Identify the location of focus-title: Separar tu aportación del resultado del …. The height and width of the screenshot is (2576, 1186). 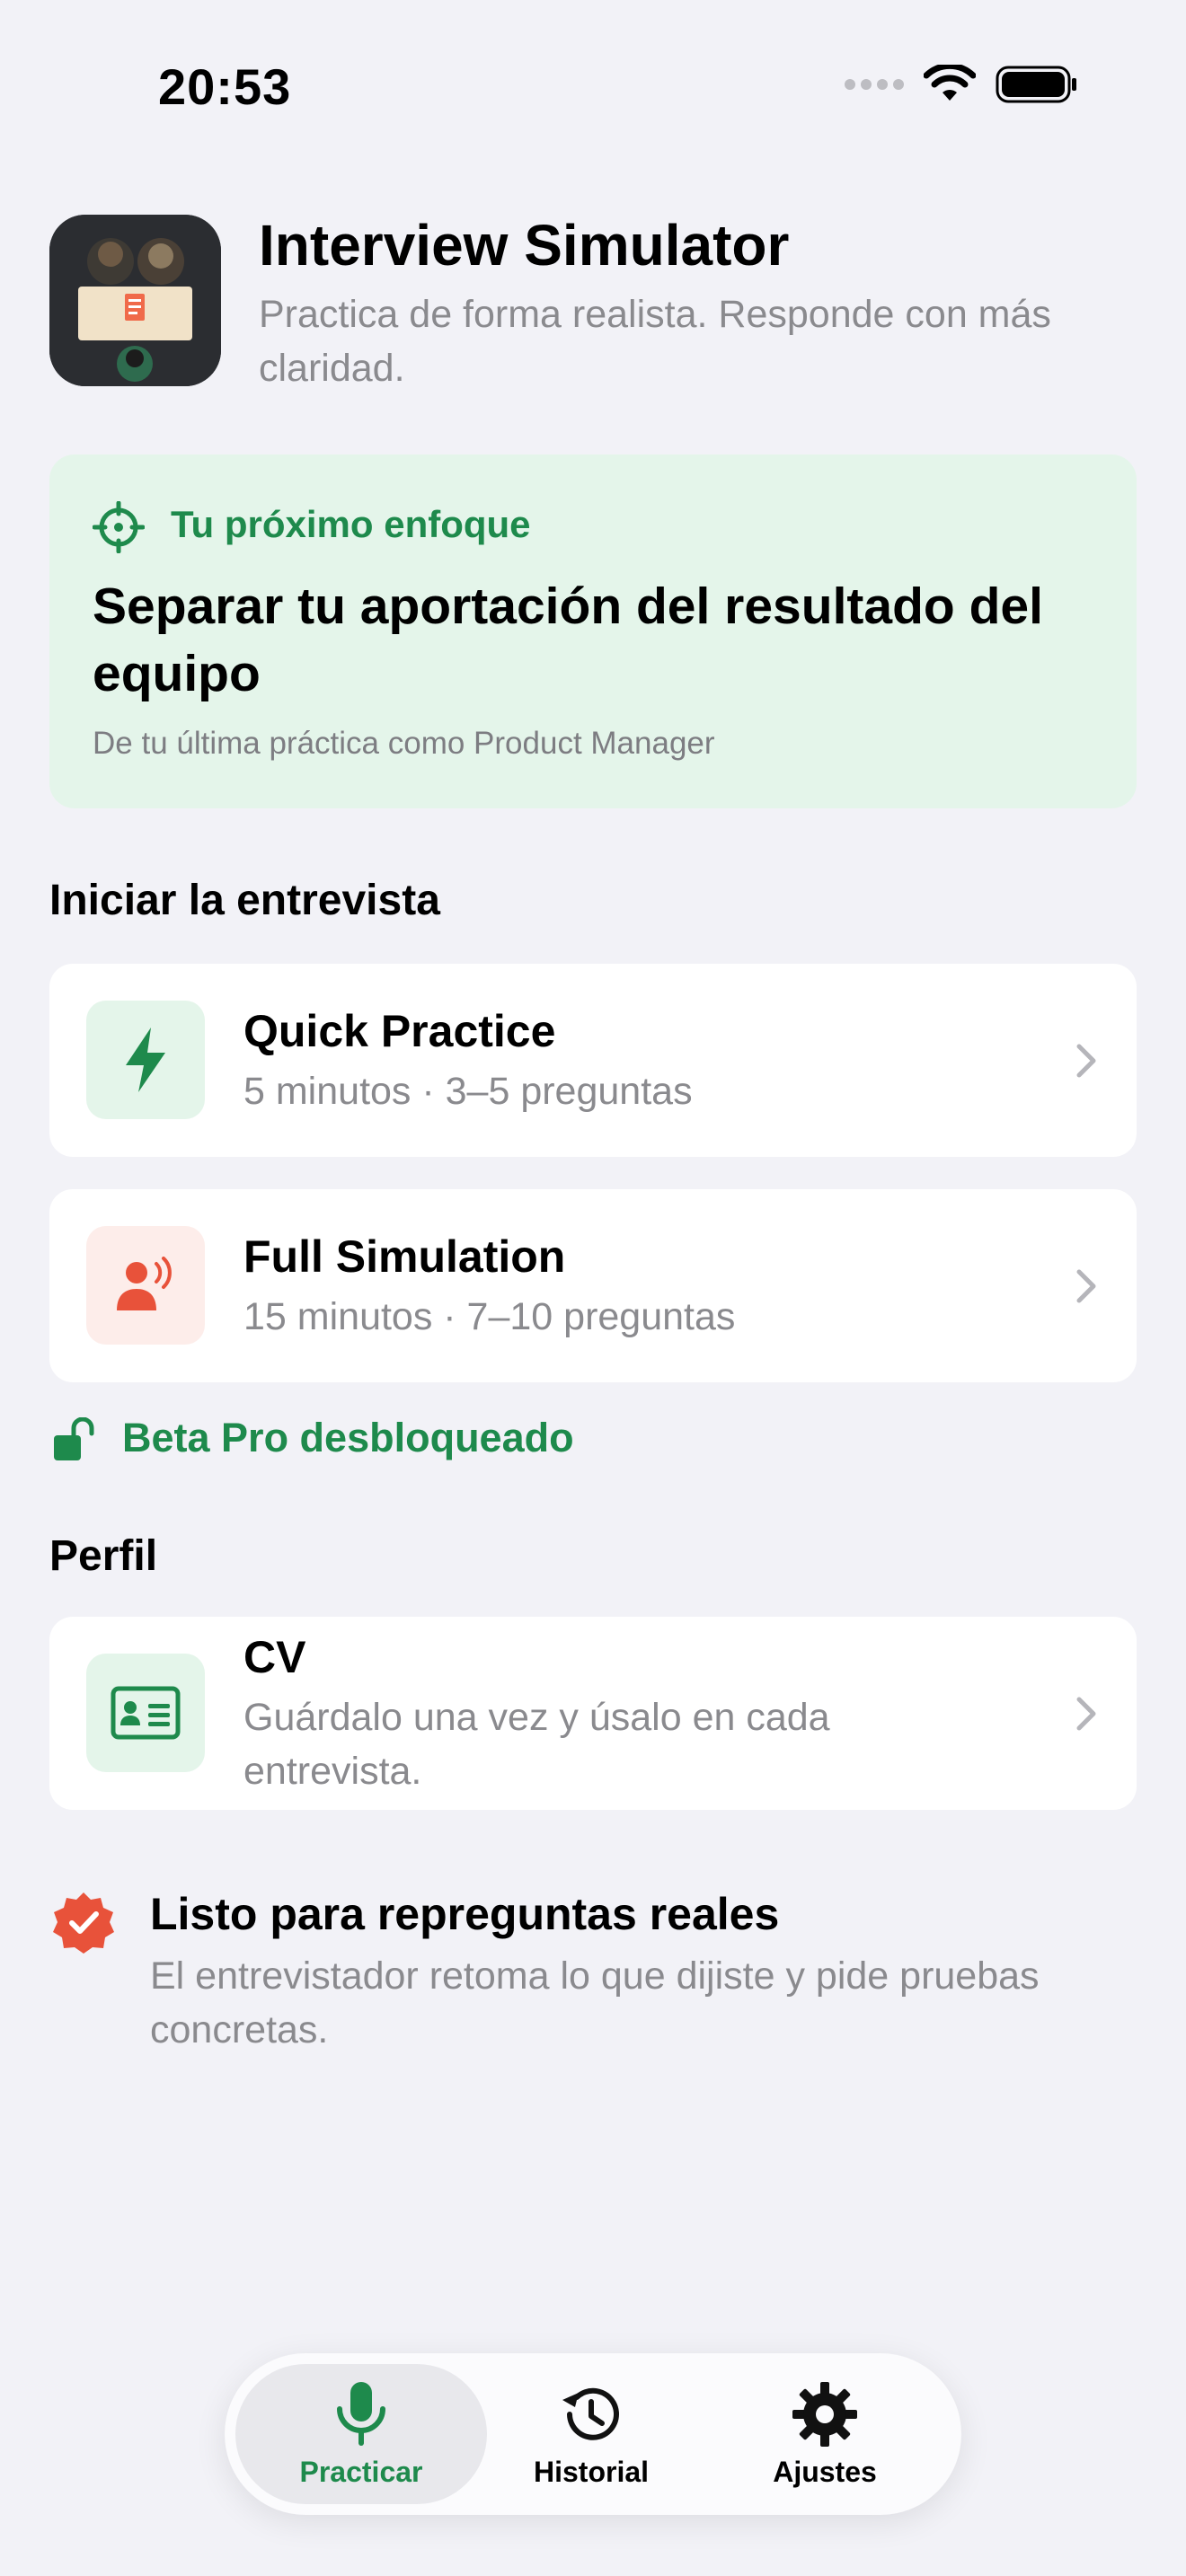
(568, 640).